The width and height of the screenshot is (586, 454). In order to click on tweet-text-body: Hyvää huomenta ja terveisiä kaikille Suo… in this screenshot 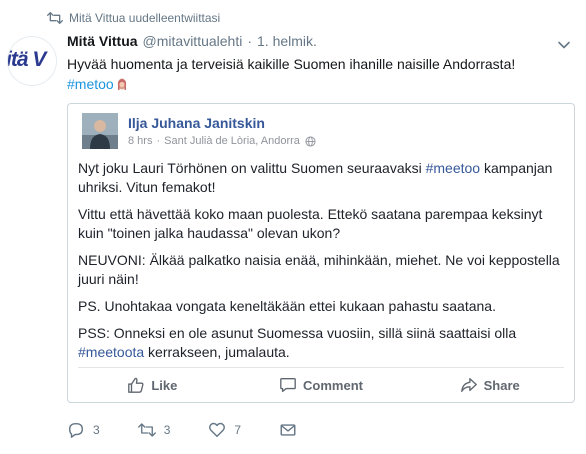, I will do `click(291, 64)`.